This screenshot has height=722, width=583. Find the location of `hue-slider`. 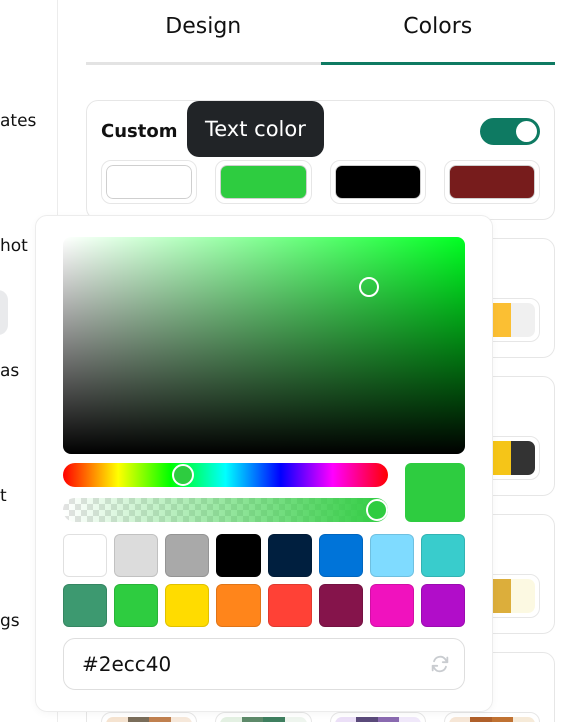

hue-slider is located at coordinates (225, 475).